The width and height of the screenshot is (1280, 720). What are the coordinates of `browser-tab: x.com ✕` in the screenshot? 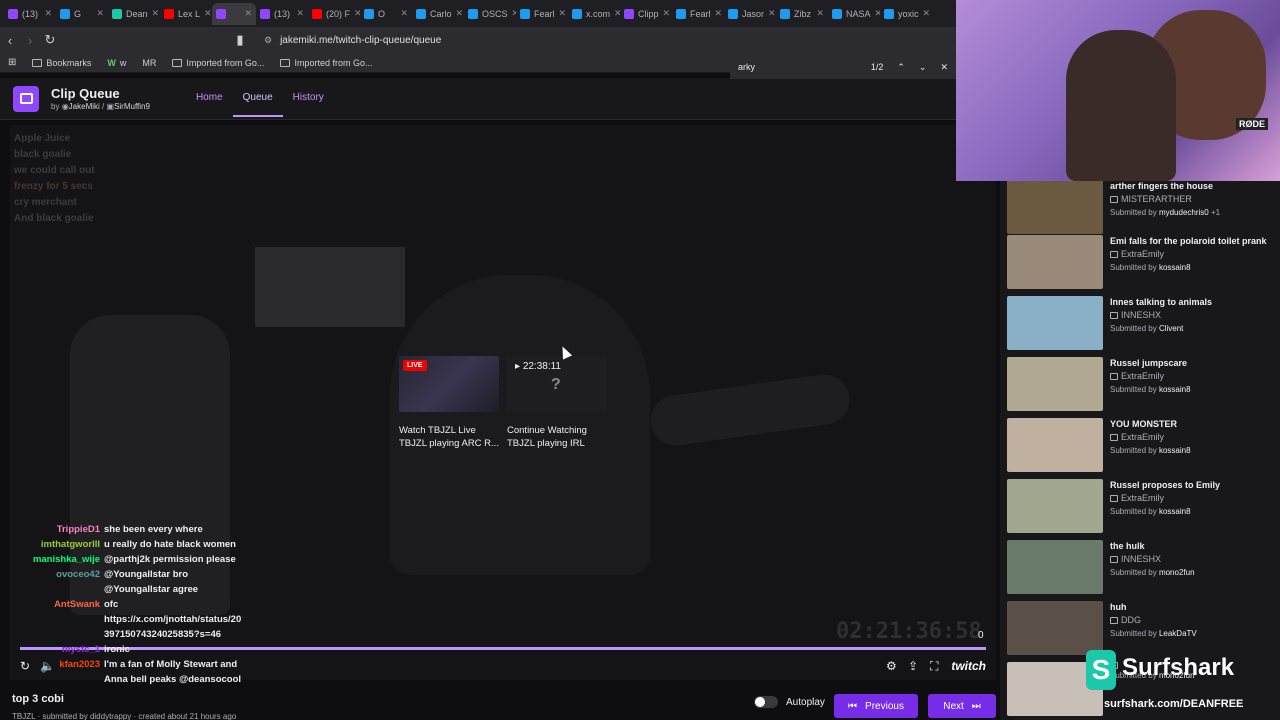 It's located at (594, 14).